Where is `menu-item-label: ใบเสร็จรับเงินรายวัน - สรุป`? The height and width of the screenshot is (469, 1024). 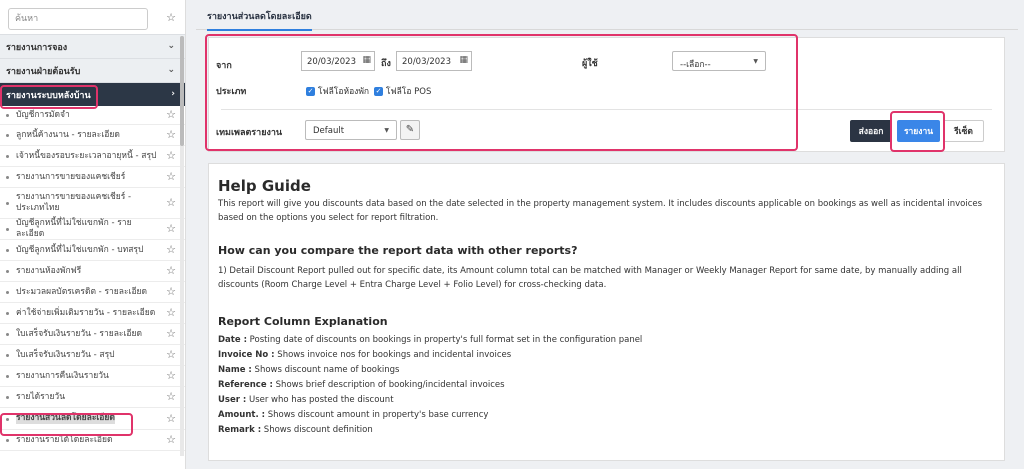 menu-item-label: ใบเสร็จรับเงินรายวัน - สรุป is located at coordinates (65, 354).